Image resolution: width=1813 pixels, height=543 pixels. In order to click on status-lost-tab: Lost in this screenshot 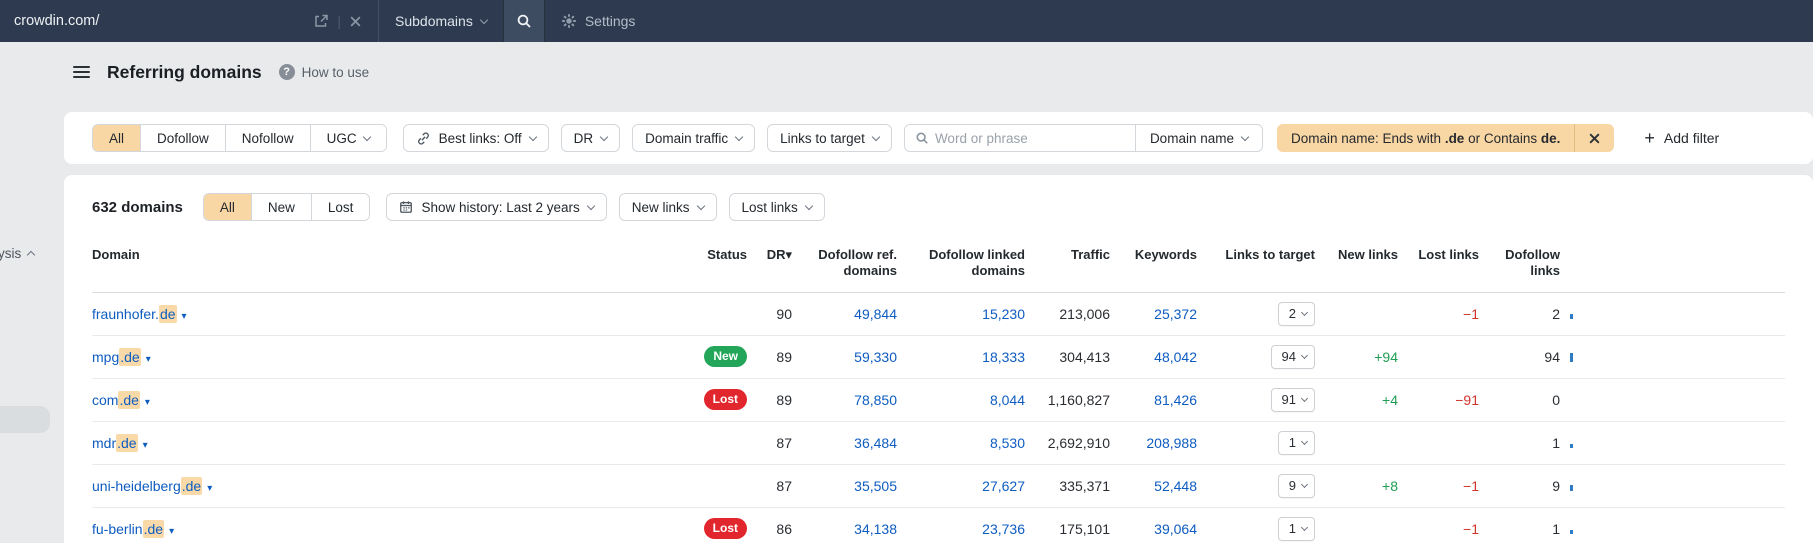, I will do `click(340, 207)`.